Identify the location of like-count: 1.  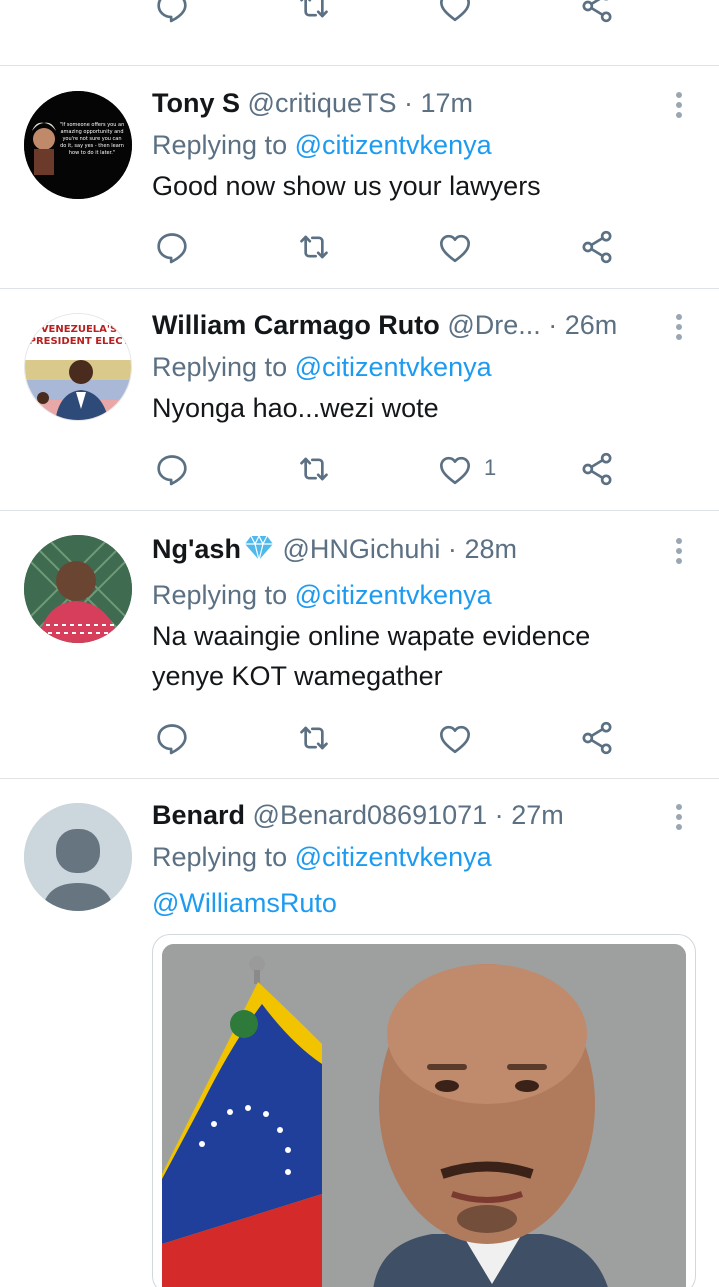
(490, 467).